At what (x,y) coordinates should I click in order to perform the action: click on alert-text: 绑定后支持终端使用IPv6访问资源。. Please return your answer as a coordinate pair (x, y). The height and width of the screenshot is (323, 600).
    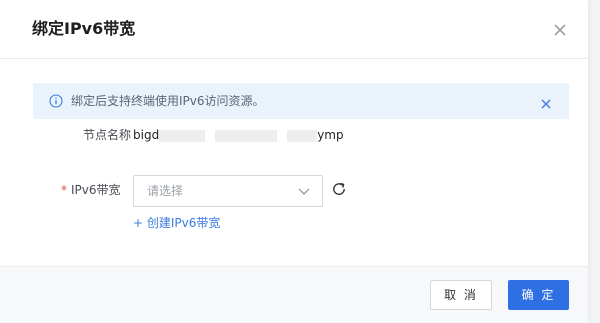
    Looking at the image, I should click on (168, 101).